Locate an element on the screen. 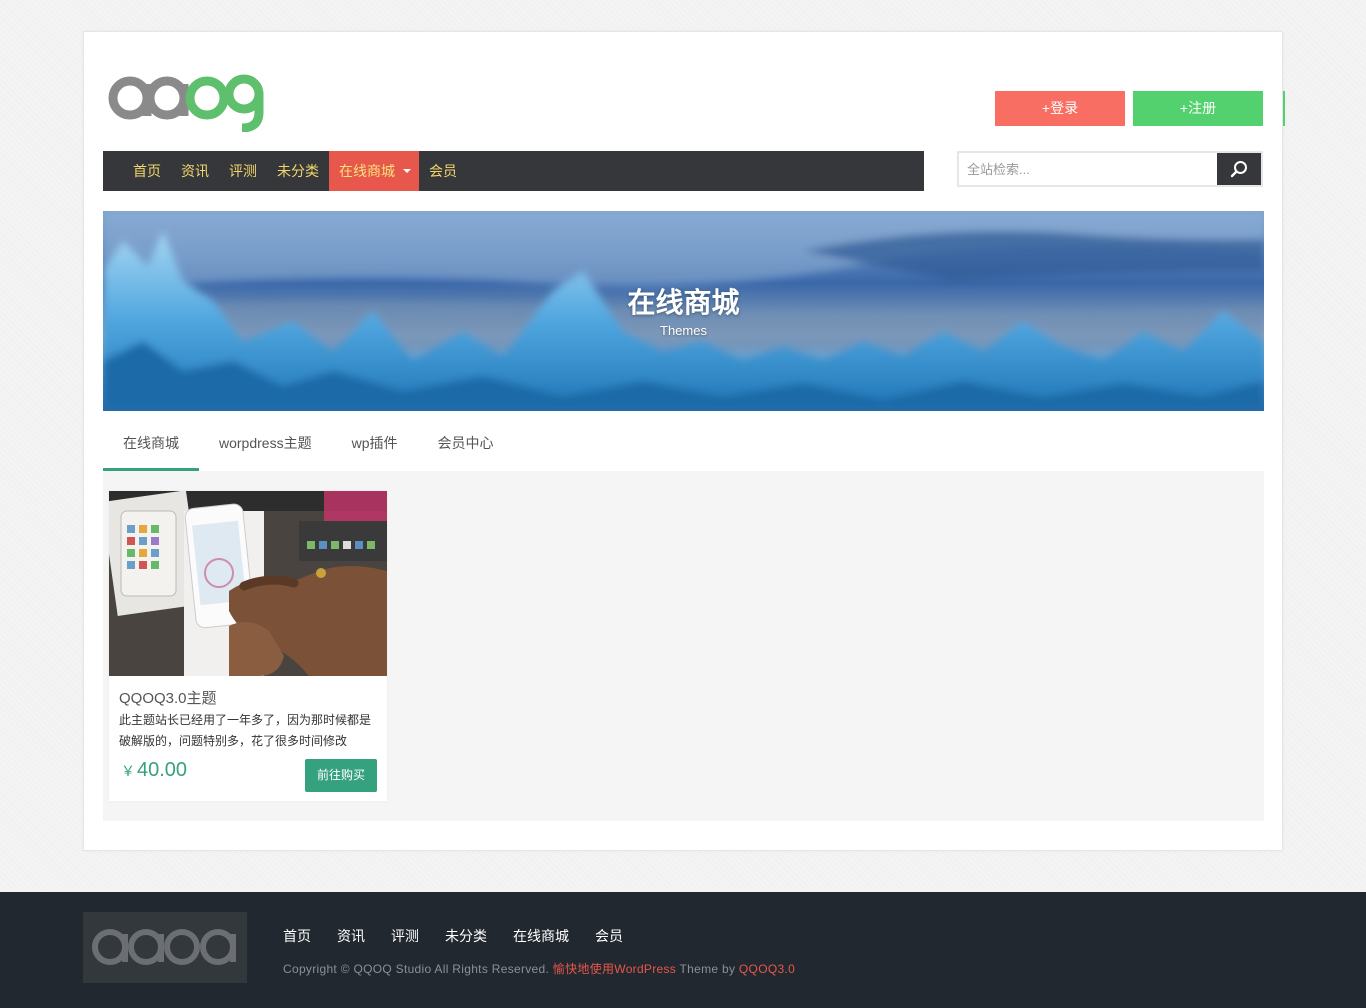 The width and height of the screenshot is (1366, 1008). tab-wp-plugins: wp插件 is located at coordinates (375, 446).